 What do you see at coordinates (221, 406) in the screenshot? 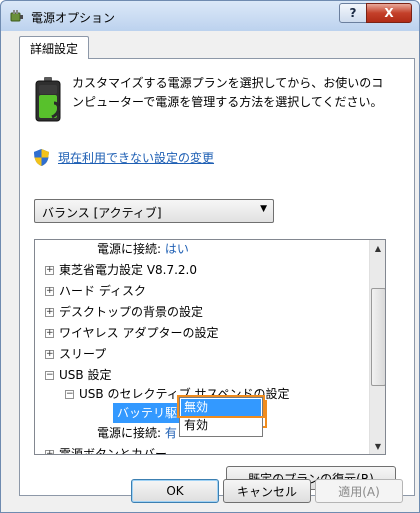
I see `callout-highlight` at bounding box center [221, 406].